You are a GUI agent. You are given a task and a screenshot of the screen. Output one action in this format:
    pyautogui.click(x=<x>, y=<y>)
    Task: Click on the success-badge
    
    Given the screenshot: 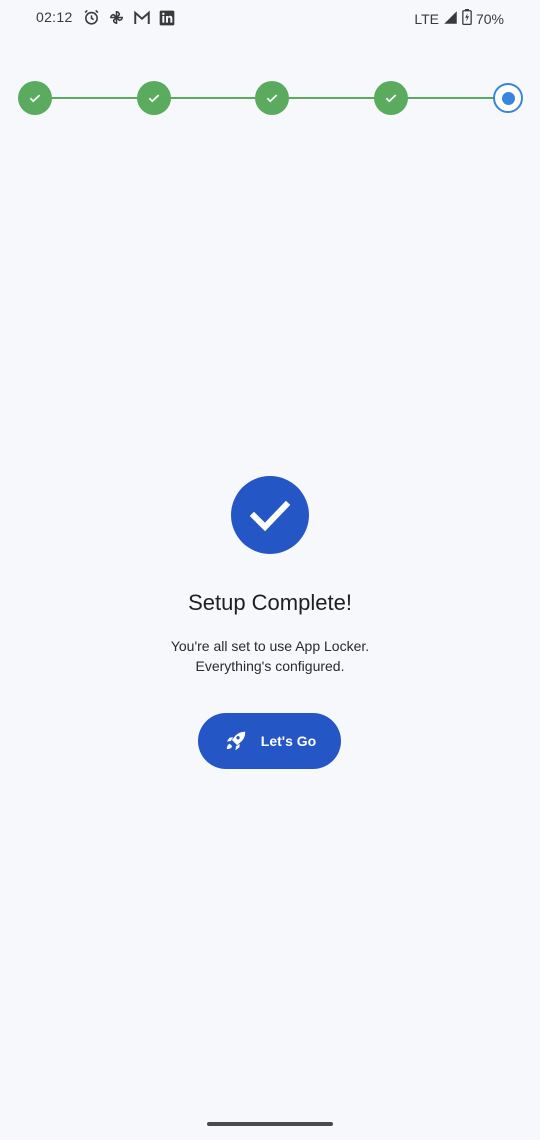 What is the action you would take?
    pyautogui.click(x=270, y=515)
    